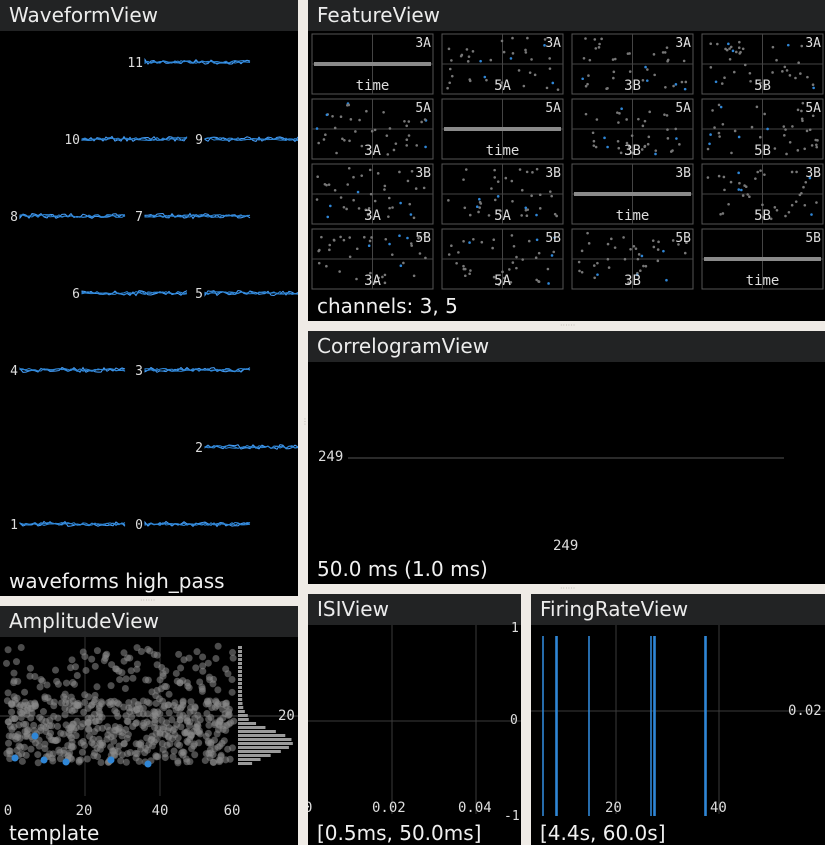  What do you see at coordinates (502, 259) in the screenshot?
I see `feature-cell: 5B 5A` at bounding box center [502, 259].